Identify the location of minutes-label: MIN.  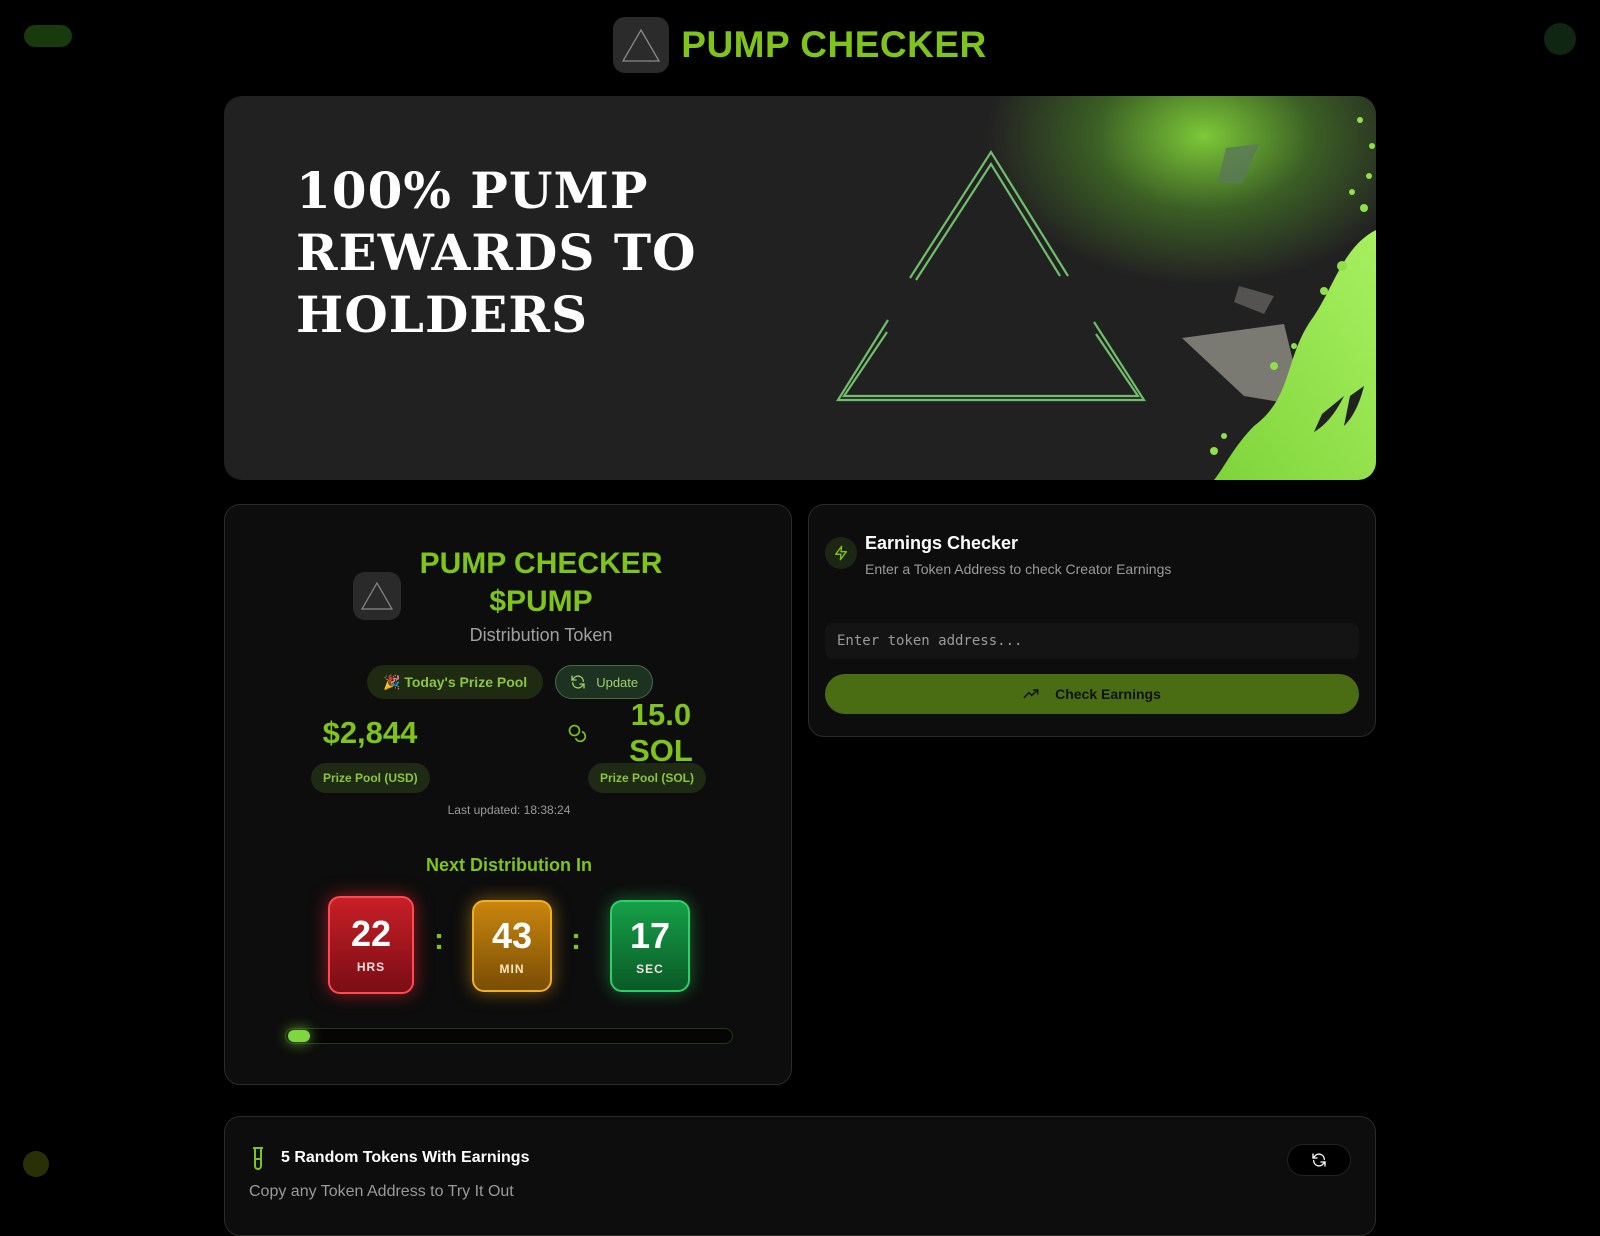
(512, 969).